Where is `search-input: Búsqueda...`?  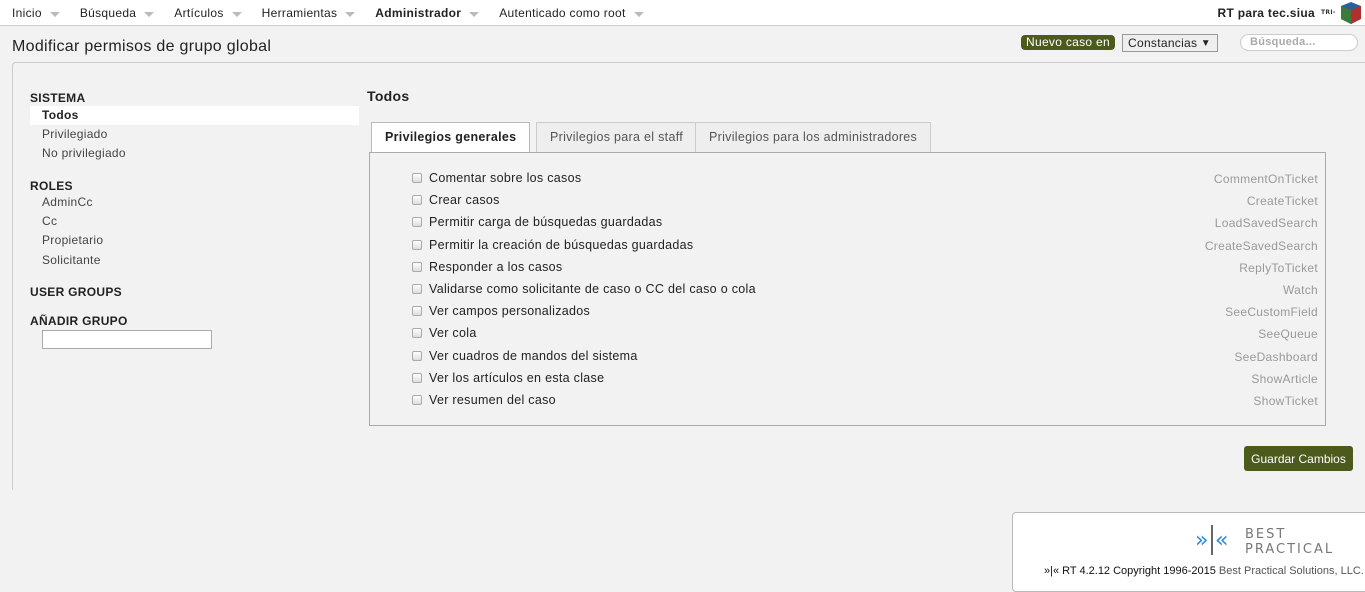 search-input: Búsqueda... is located at coordinates (1299, 42).